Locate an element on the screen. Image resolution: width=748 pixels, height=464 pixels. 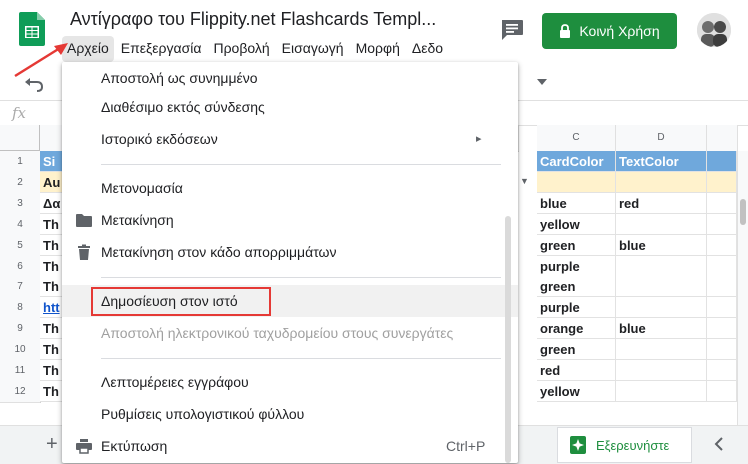
cell-c: CardColor is located at coordinates (576, 161).